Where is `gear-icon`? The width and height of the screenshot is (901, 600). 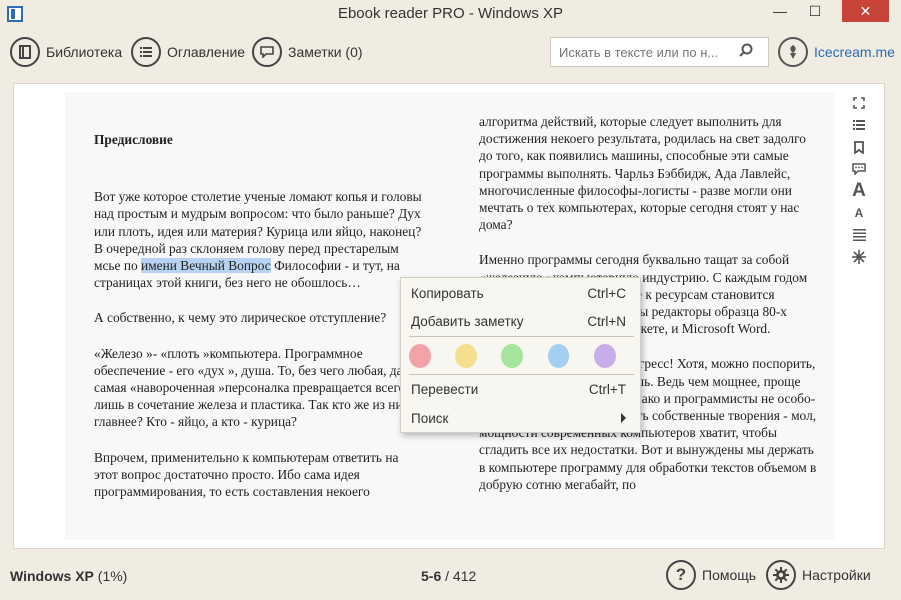
gear-icon is located at coordinates (781, 575).